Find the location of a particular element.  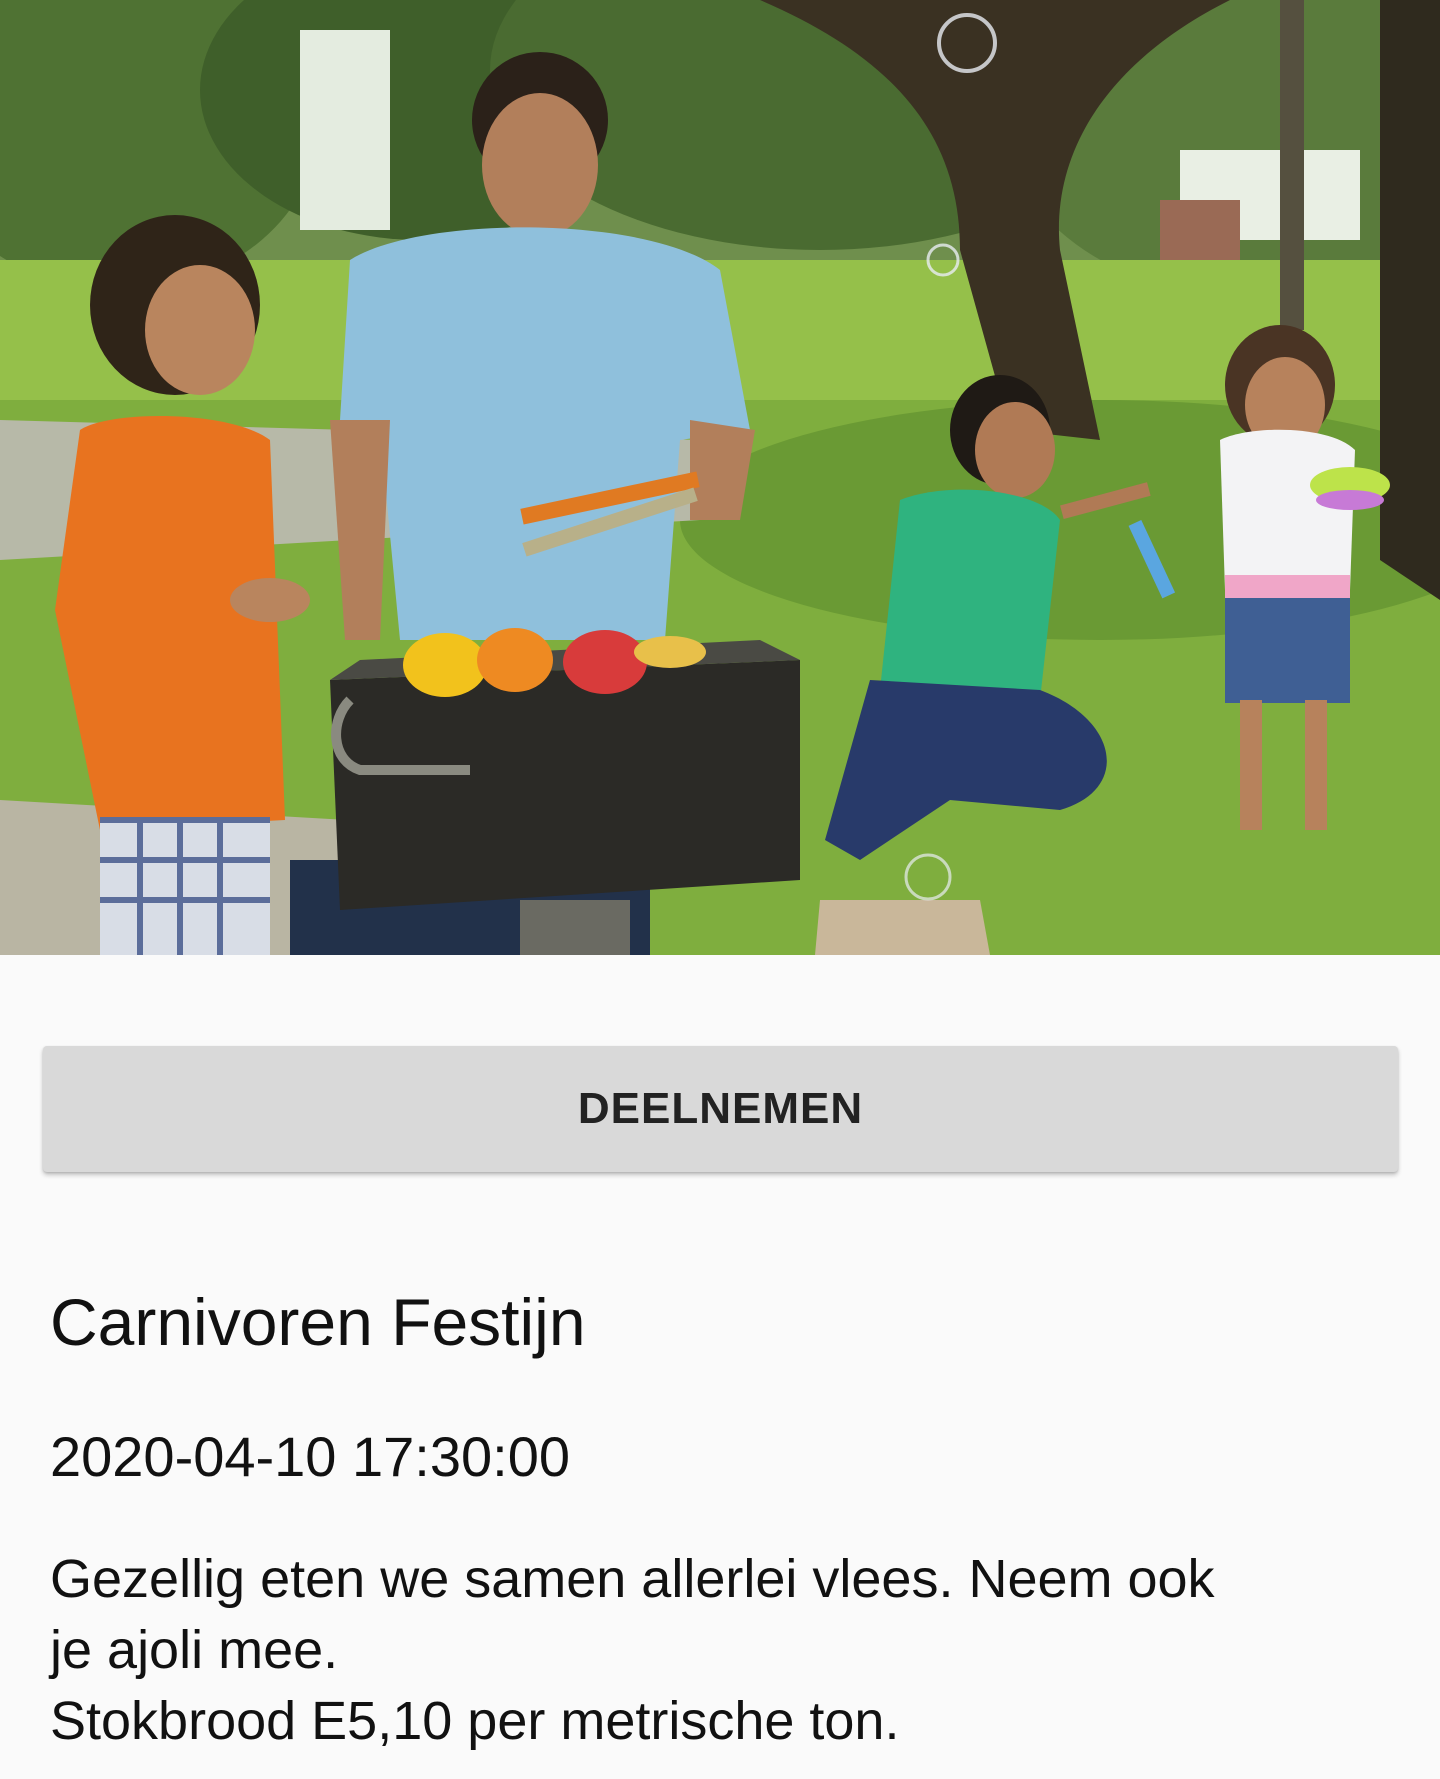

event-title: Carnivoren Festijn is located at coordinates (318, 1322).